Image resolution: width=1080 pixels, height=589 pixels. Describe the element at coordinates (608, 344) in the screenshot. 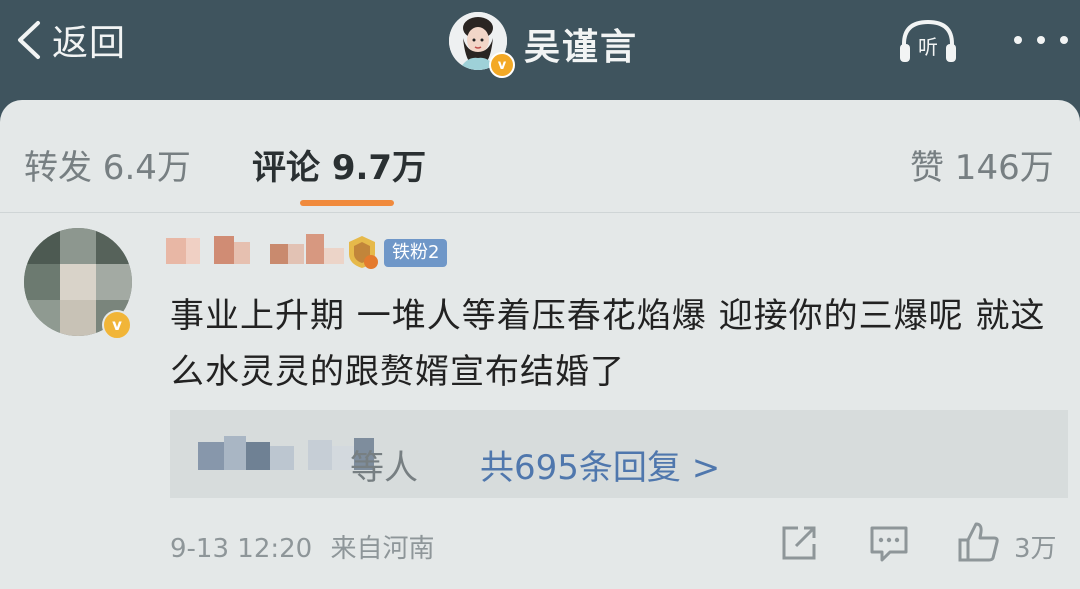

I see `comment-text: 事业上升期 一堆人等着压春花焰爆 迎接你的三爆呢 就这么水灵灵的跟赘婿宣布结婚了` at that location.